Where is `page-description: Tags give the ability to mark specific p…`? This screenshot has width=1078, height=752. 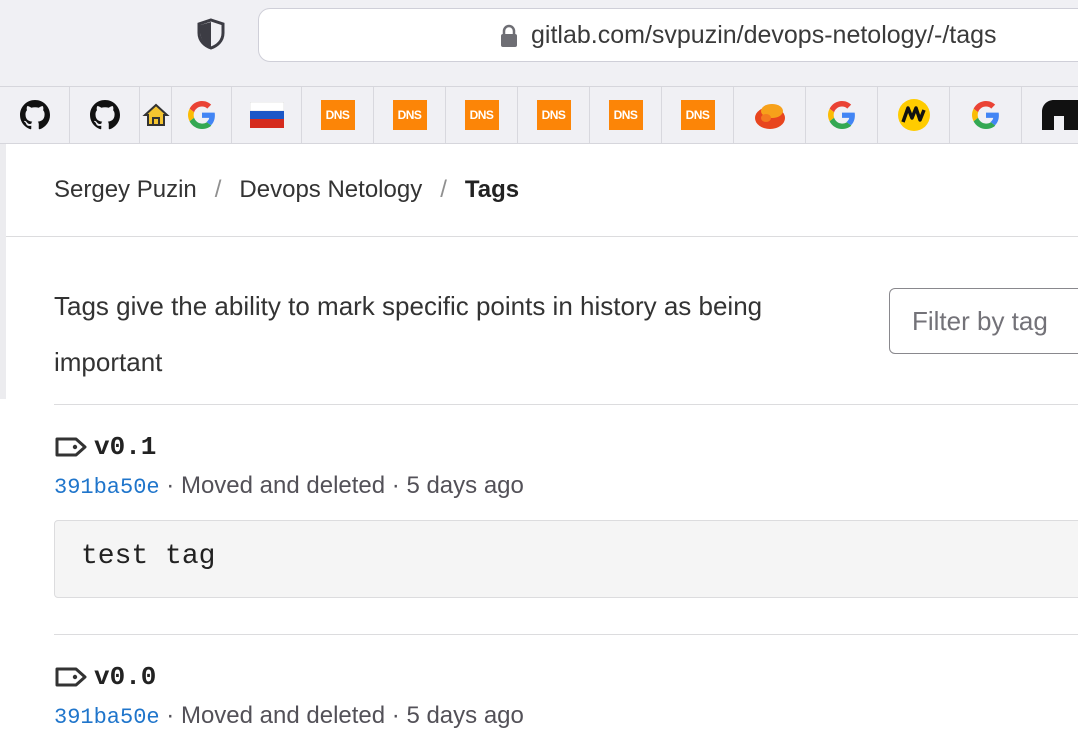 page-description: Tags give the ability to mark specific p… is located at coordinates (408, 334).